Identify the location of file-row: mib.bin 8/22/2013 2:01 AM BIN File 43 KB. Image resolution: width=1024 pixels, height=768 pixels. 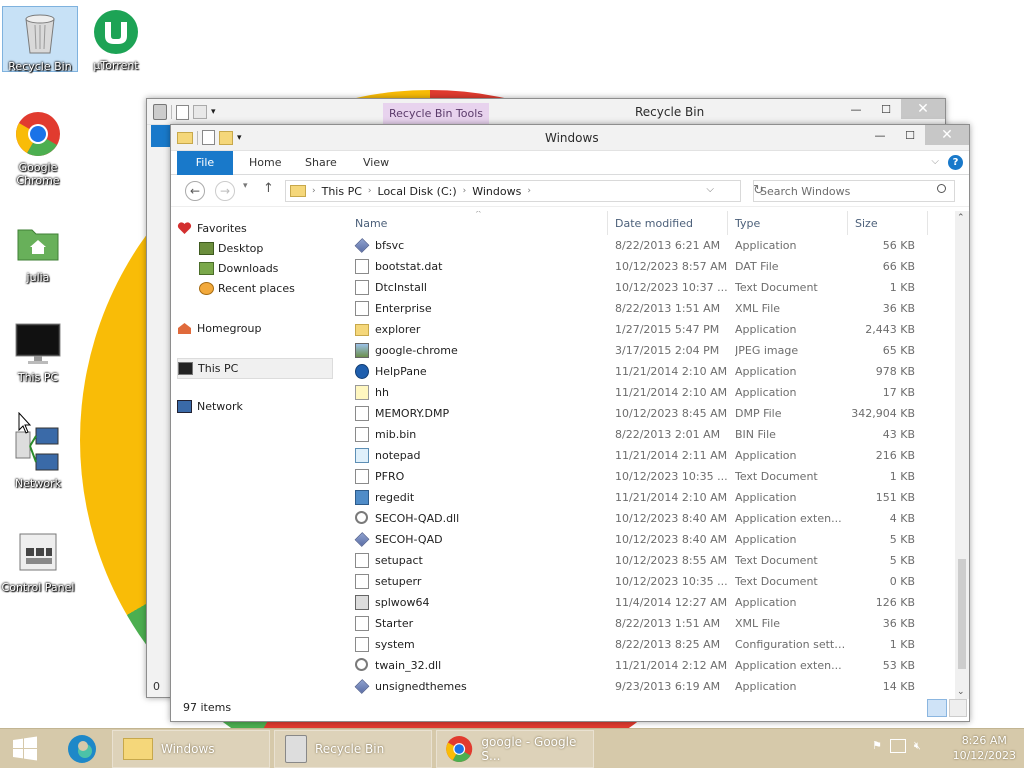
(652, 434).